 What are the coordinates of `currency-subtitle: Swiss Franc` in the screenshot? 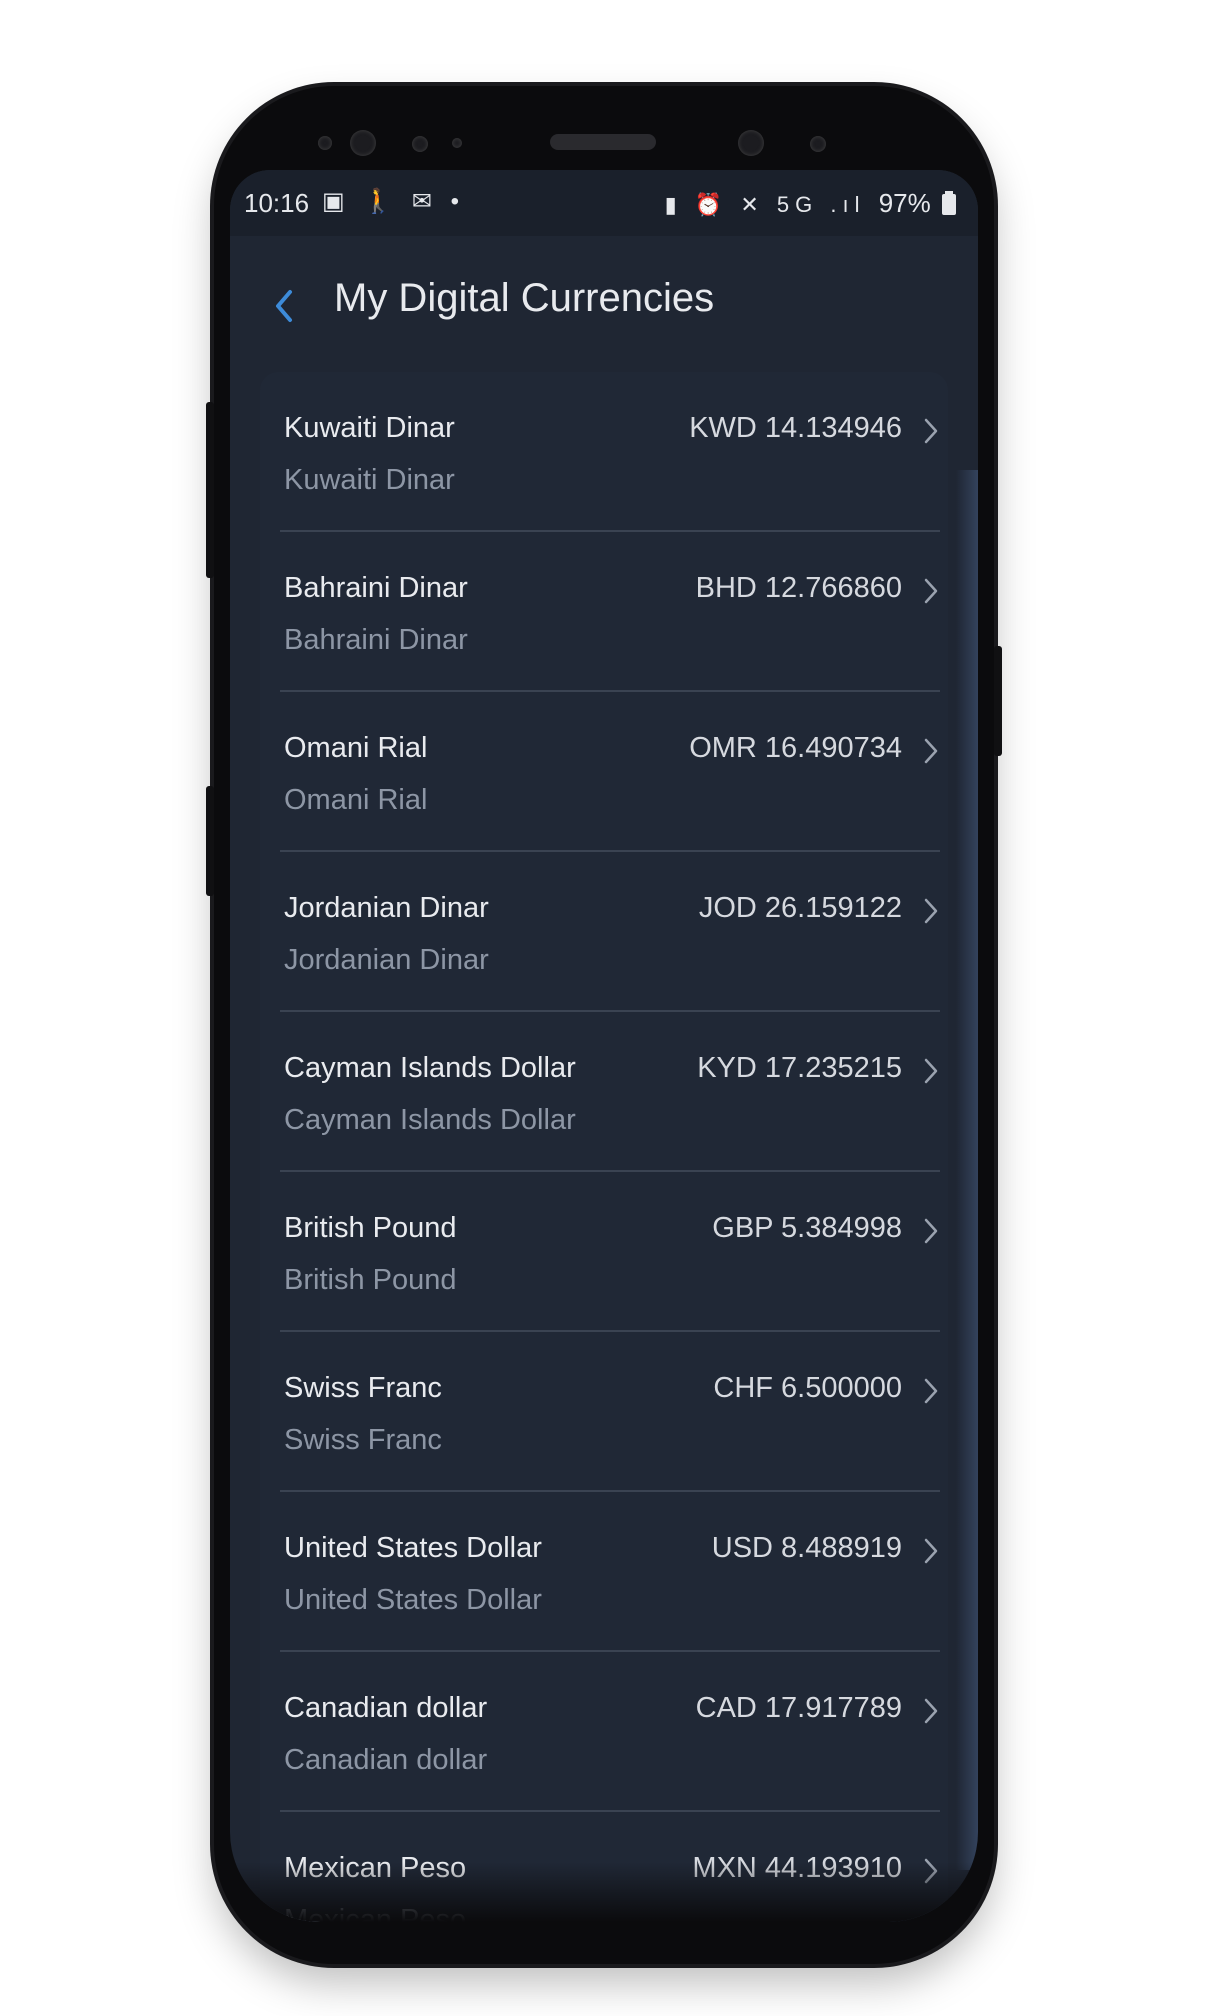 It's located at (363, 1440).